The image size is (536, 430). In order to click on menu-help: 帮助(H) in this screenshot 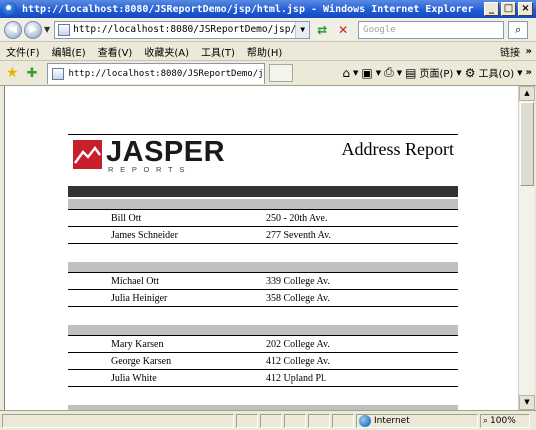, I will do `click(264, 51)`.